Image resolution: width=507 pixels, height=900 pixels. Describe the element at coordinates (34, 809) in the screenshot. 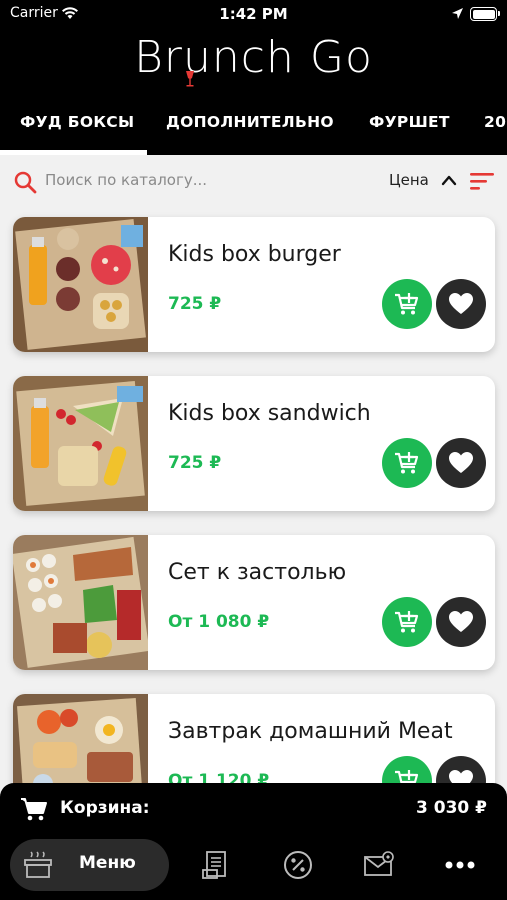

I see `cart-icon` at that location.